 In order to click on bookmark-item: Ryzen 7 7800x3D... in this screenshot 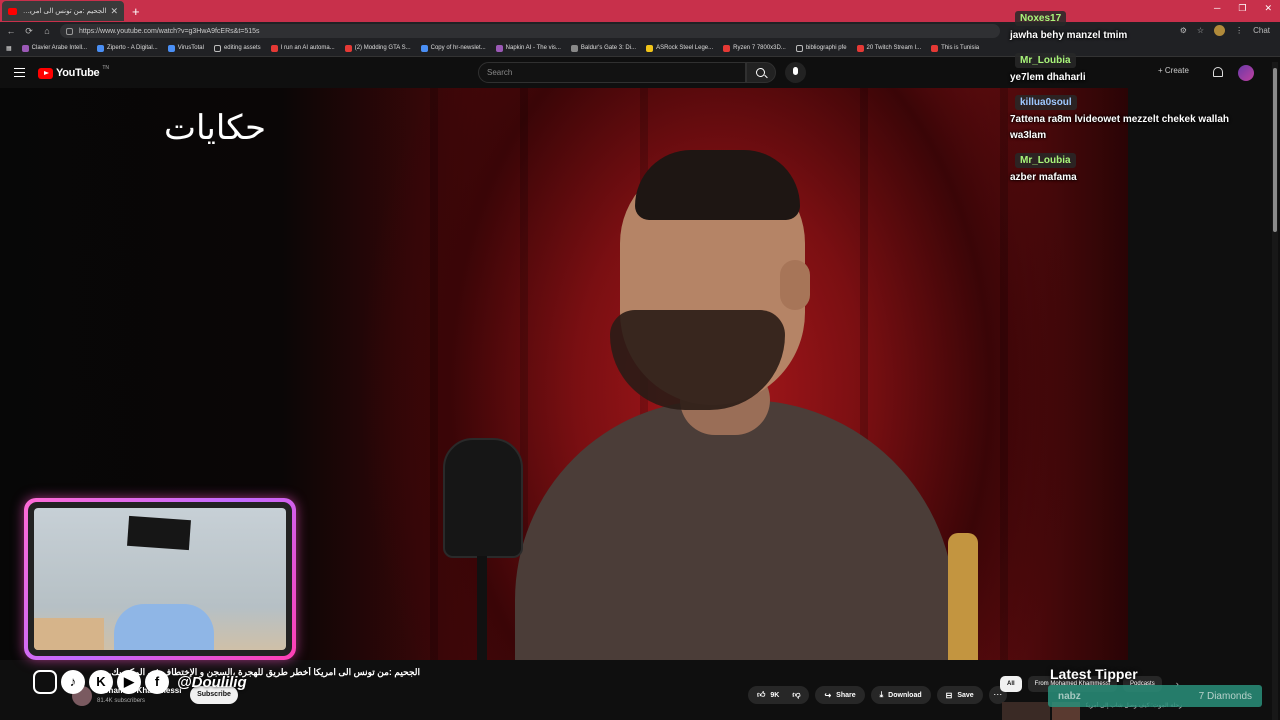, I will do `click(754, 48)`.